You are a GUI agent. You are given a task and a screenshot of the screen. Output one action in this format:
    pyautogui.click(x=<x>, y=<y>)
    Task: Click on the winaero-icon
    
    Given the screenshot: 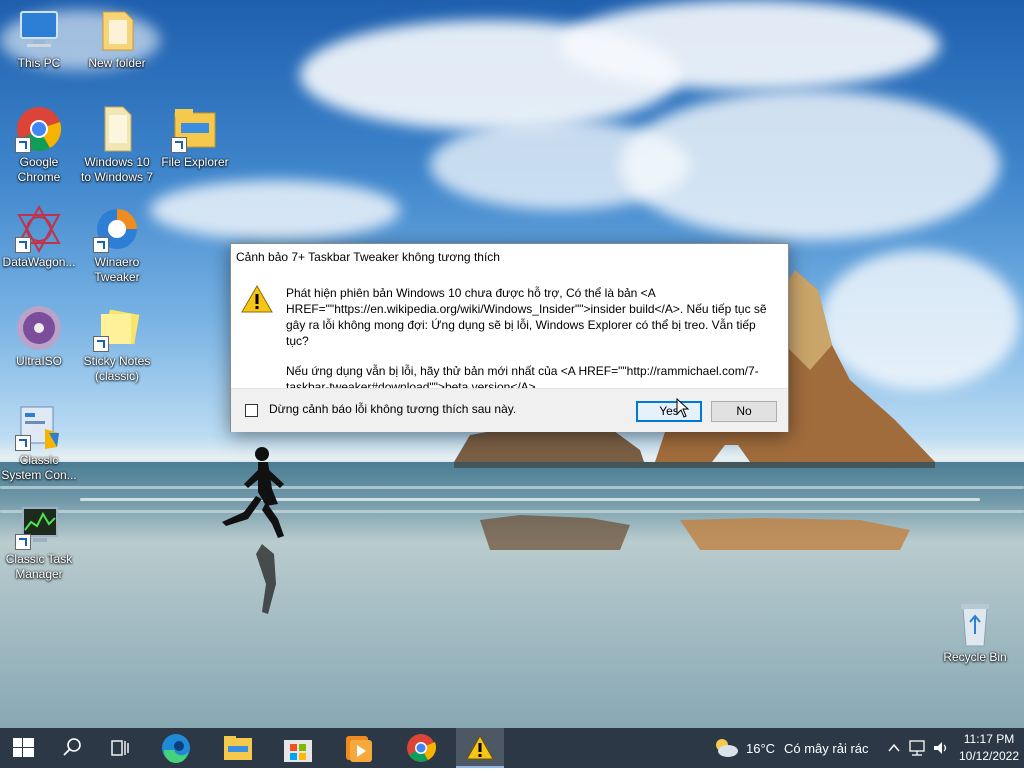 What is the action you would take?
    pyautogui.click(x=117, y=229)
    